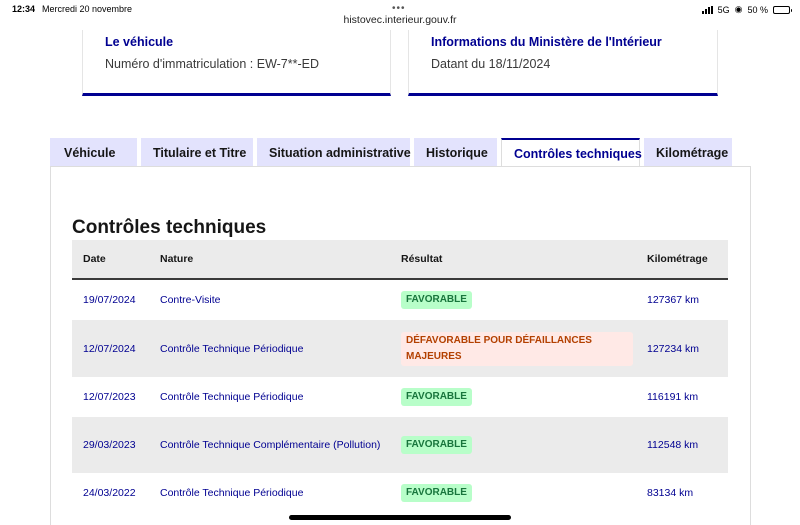  Describe the element at coordinates (677, 259) in the screenshot. I see `header-mileage: Kilométrage` at that location.